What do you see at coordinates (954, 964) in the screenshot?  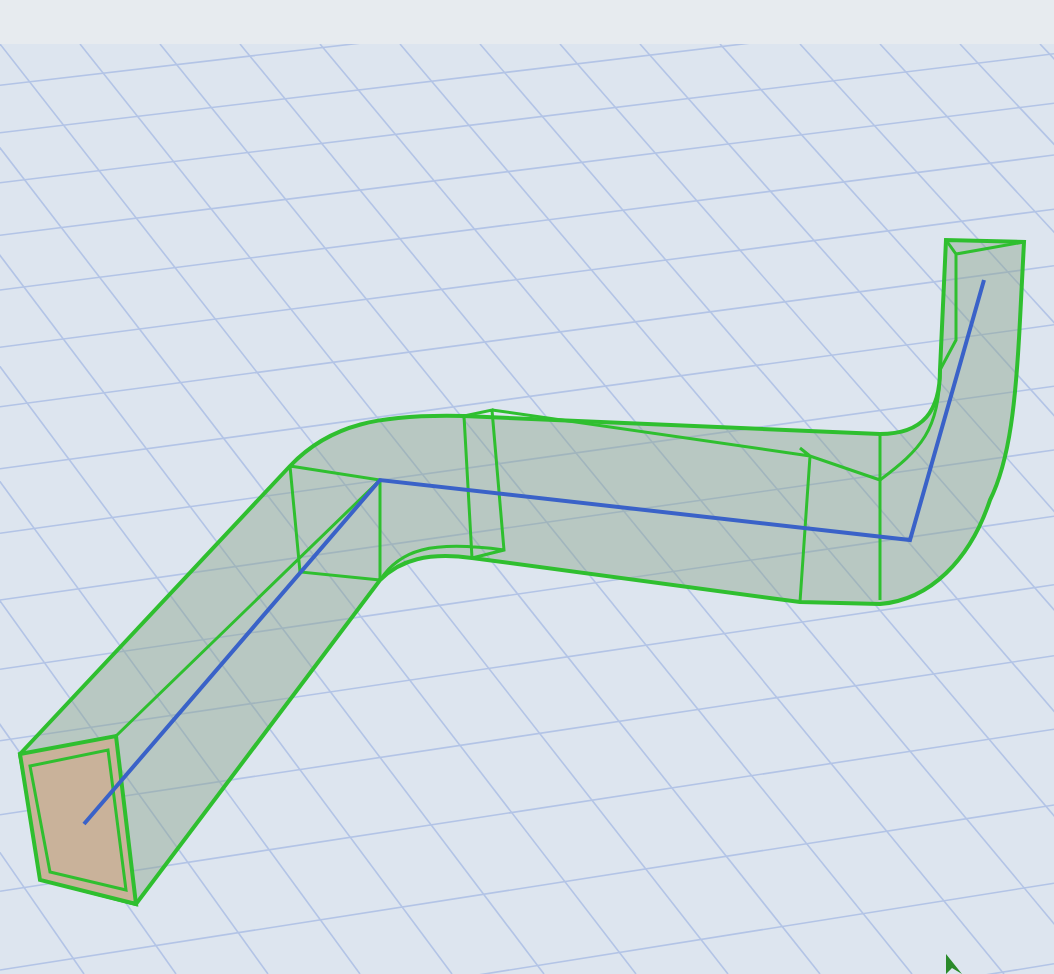 I see `cursor-icon` at bounding box center [954, 964].